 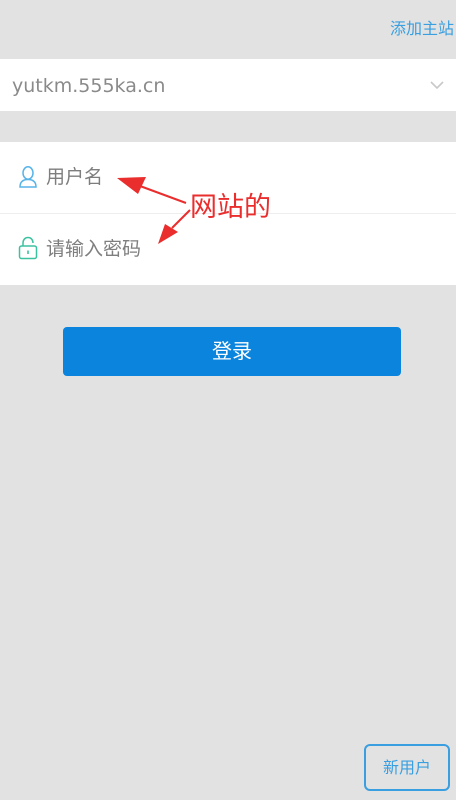 What do you see at coordinates (228, 85) in the screenshot?
I see `site-select: yutkm.555ka.cn` at bounding box center [228, 85].